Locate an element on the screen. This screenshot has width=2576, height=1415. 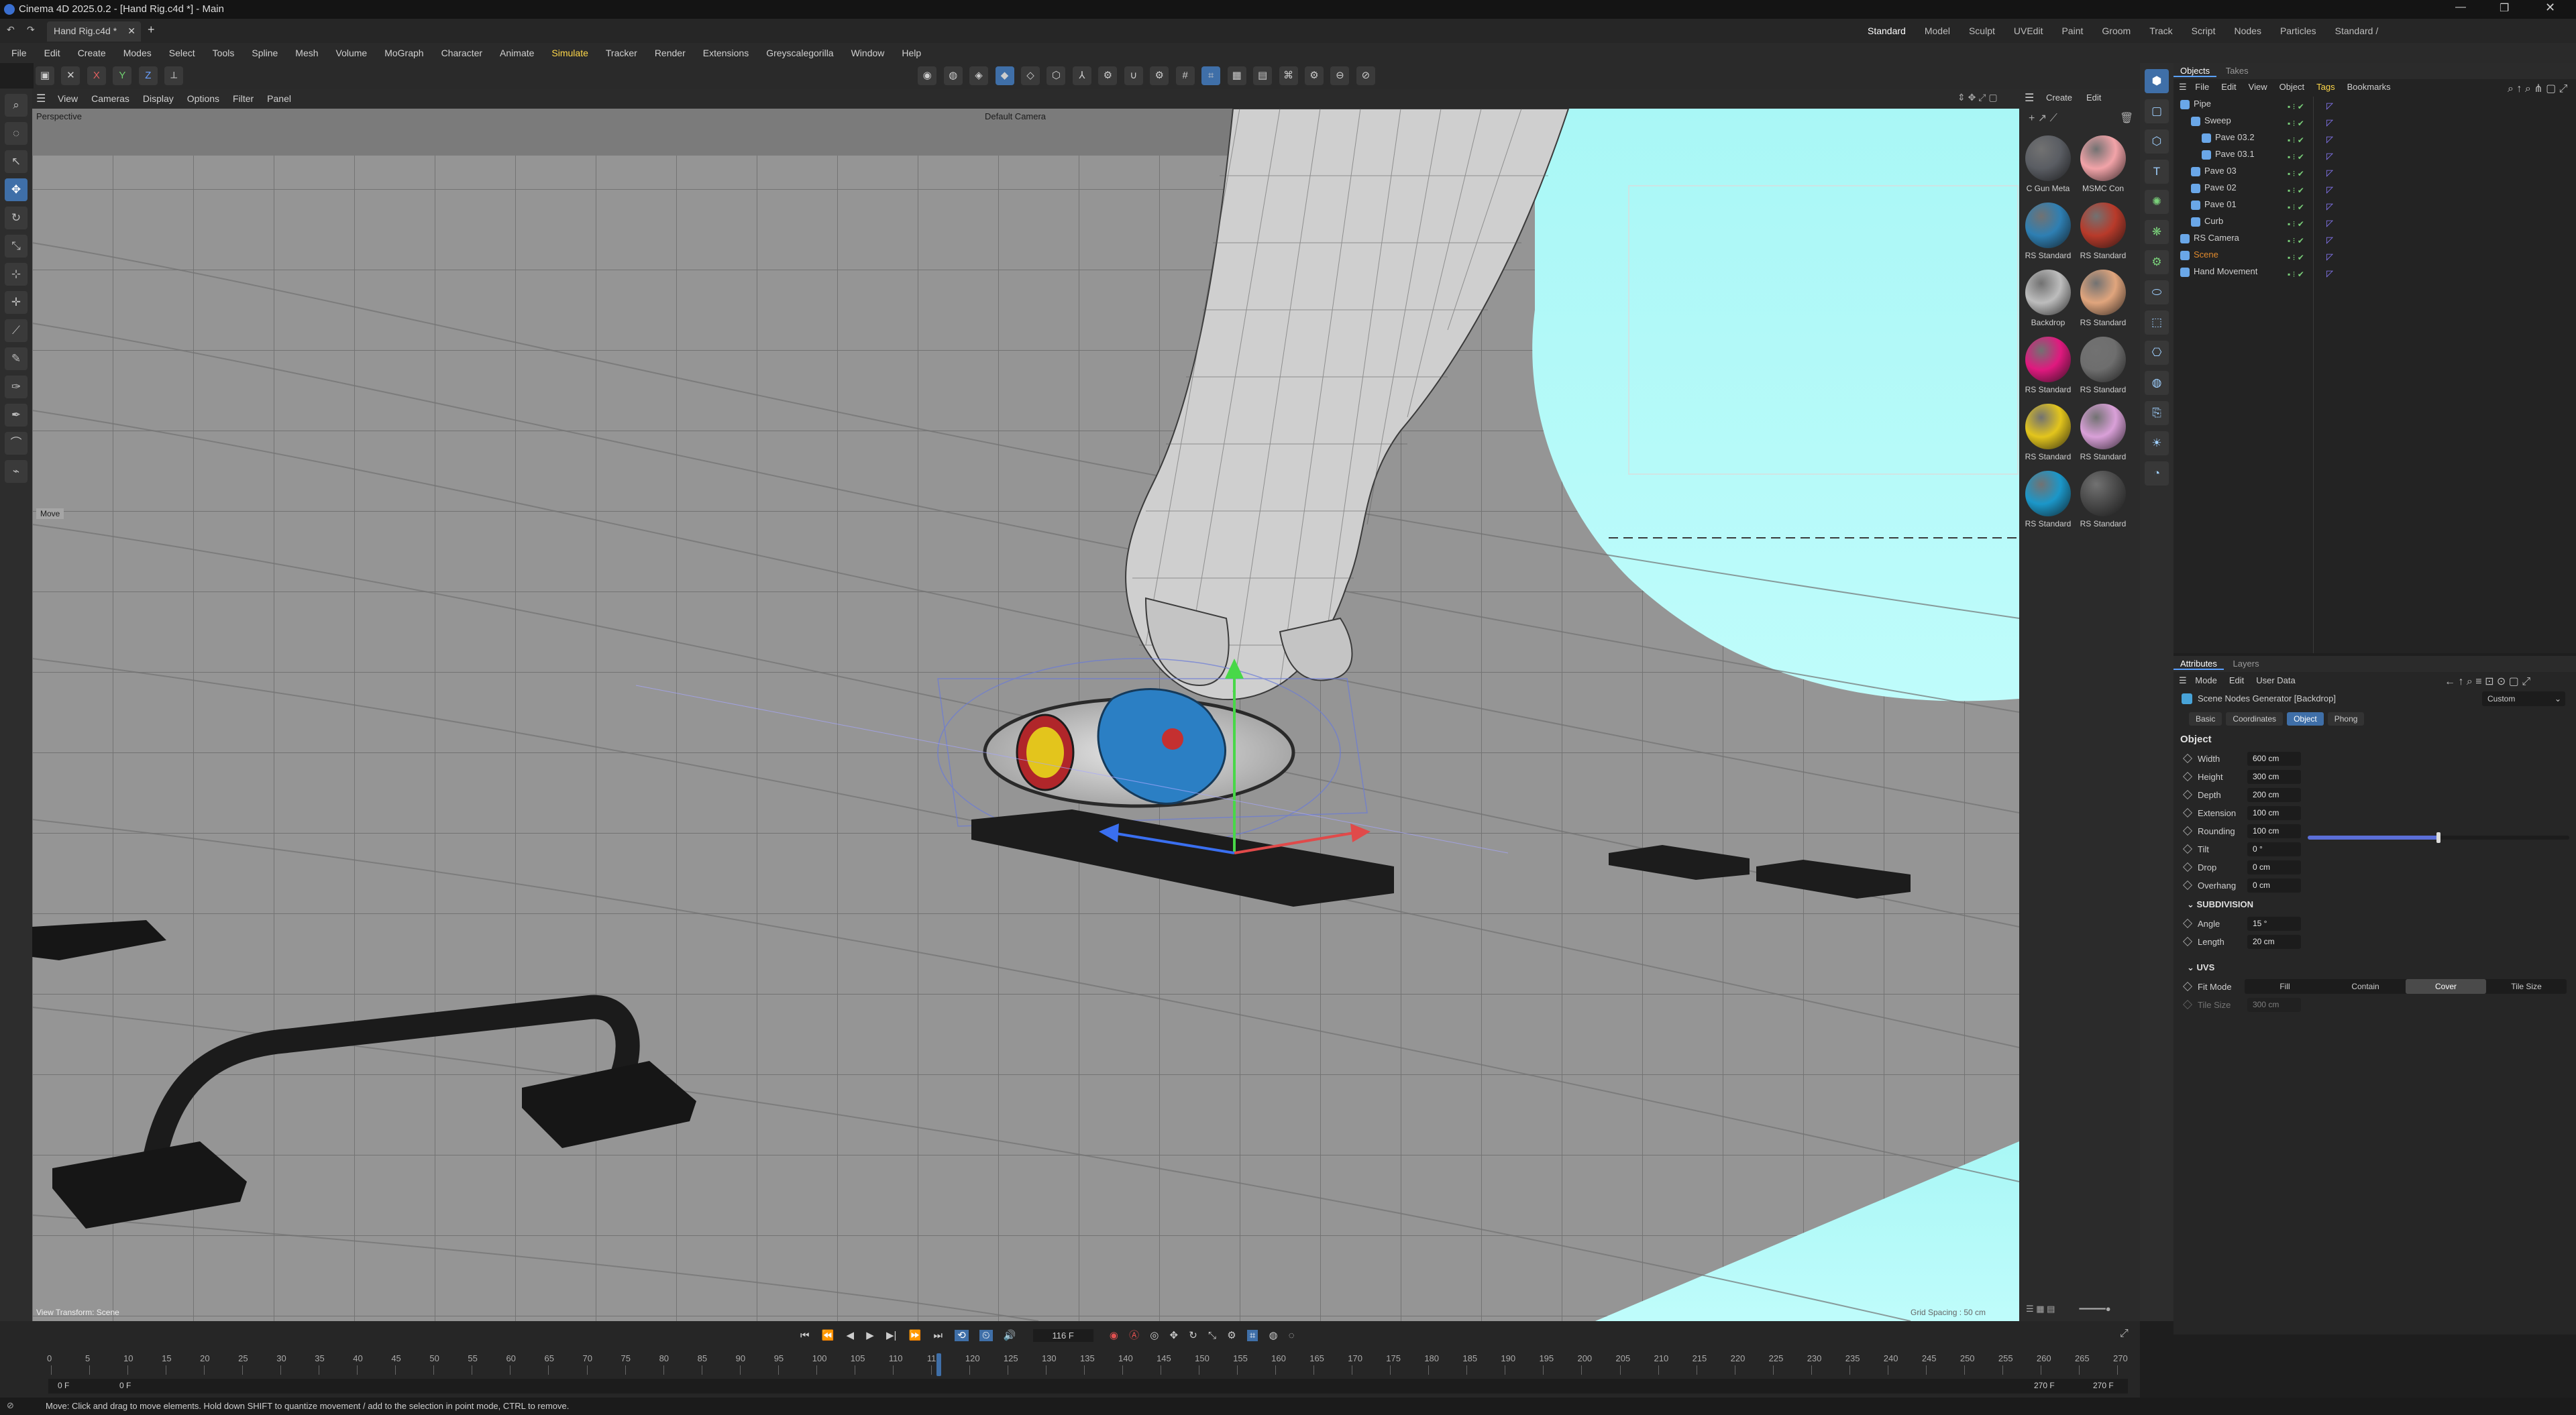
fit-mode-tile-size: Tile Size is located at coordinates (2526, 986).